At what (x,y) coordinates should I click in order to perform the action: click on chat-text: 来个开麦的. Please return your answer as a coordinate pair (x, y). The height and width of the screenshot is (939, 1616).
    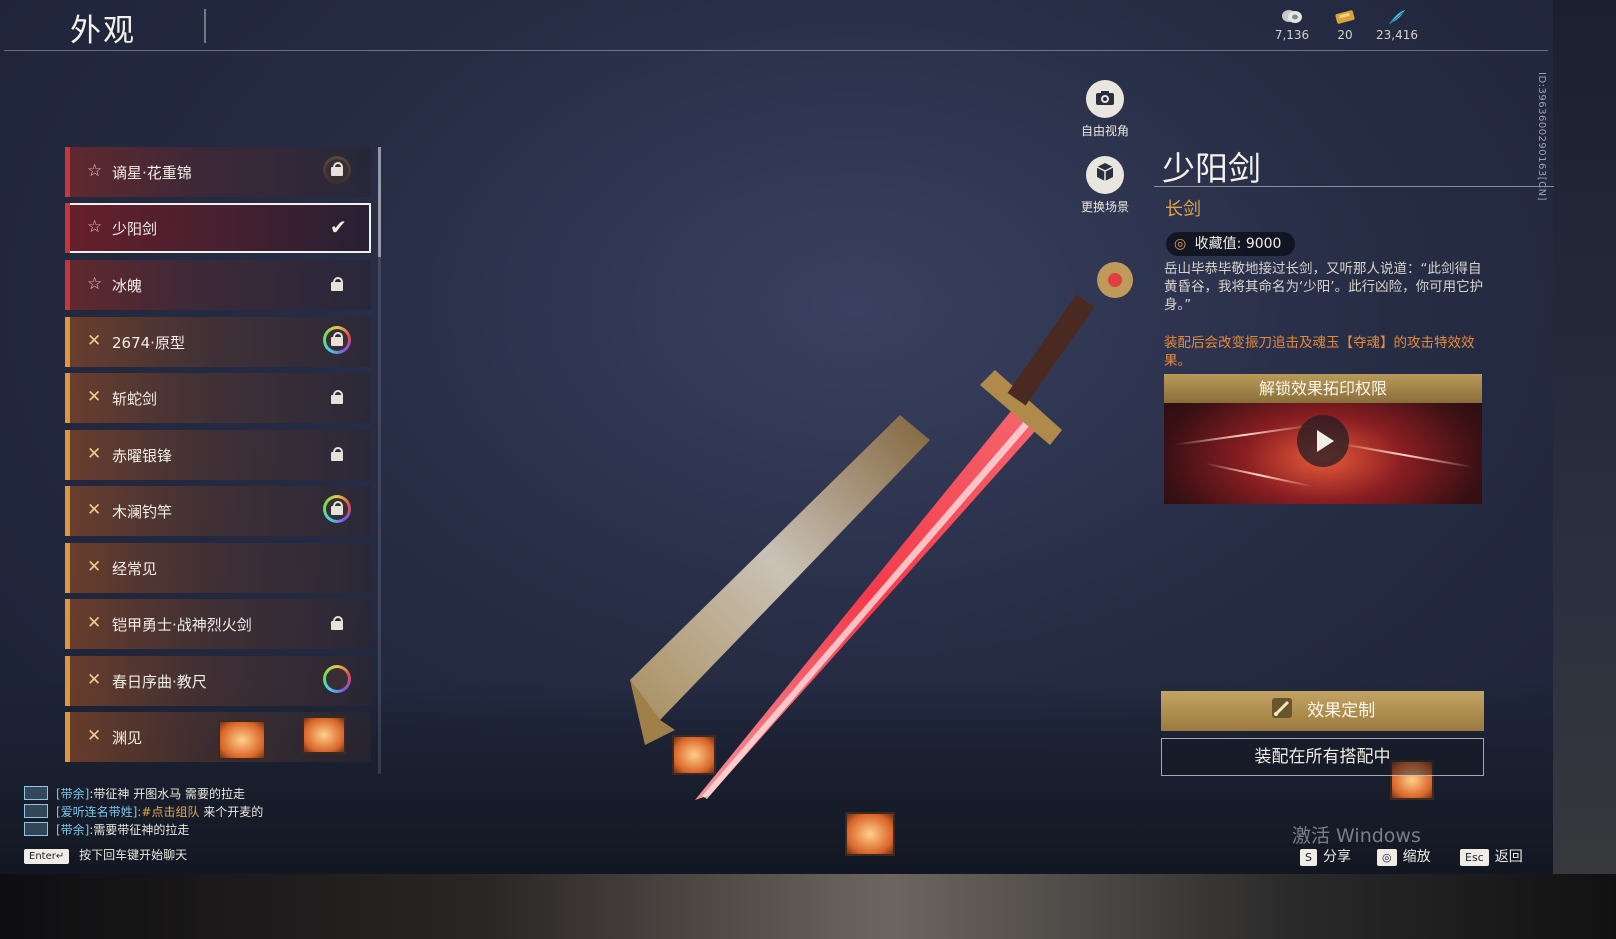
    Looking at the image, I should click on (231, 812).